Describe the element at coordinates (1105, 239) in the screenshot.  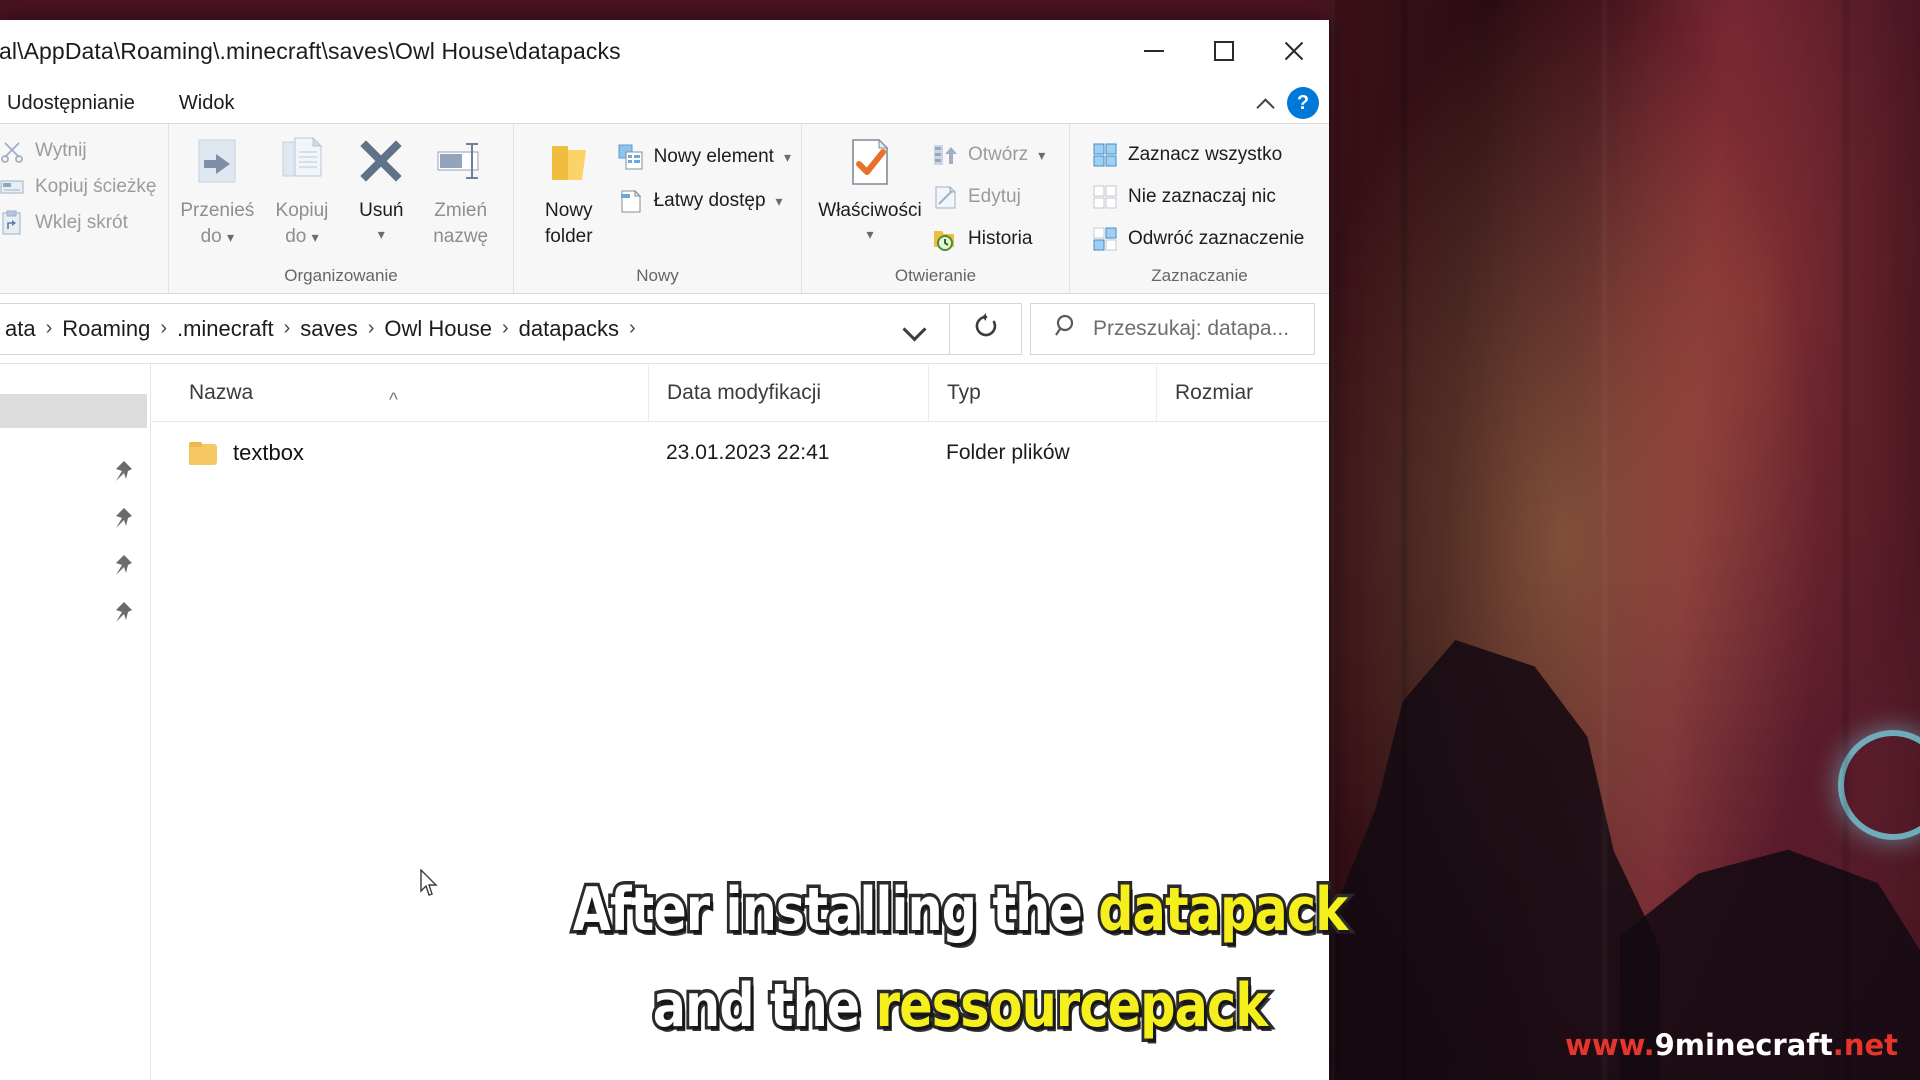
I see `invert-selection-icon` at that location.